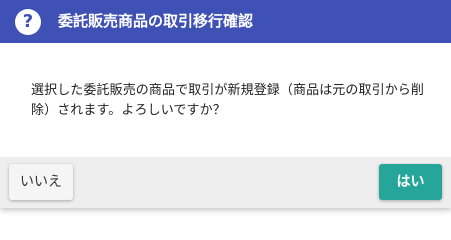  I want to click on question-circle-icon: ?, so click(28, 22).